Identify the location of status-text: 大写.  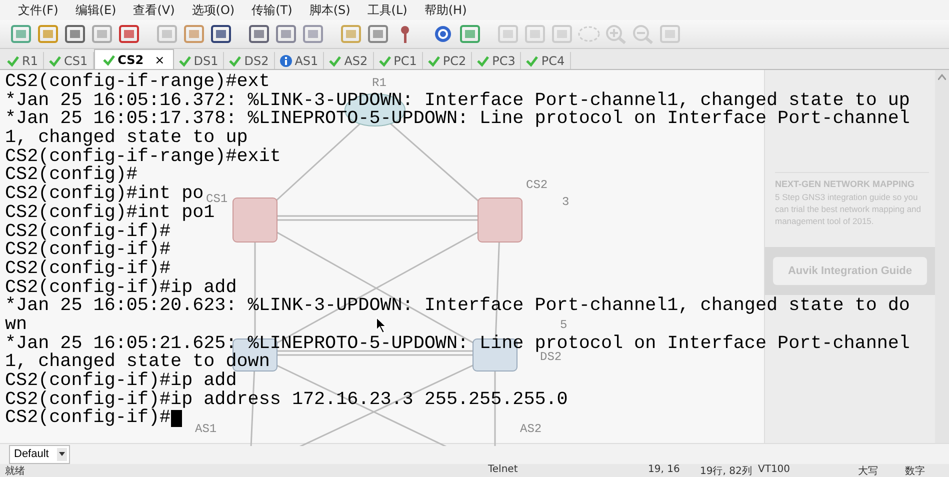
(868, 470).